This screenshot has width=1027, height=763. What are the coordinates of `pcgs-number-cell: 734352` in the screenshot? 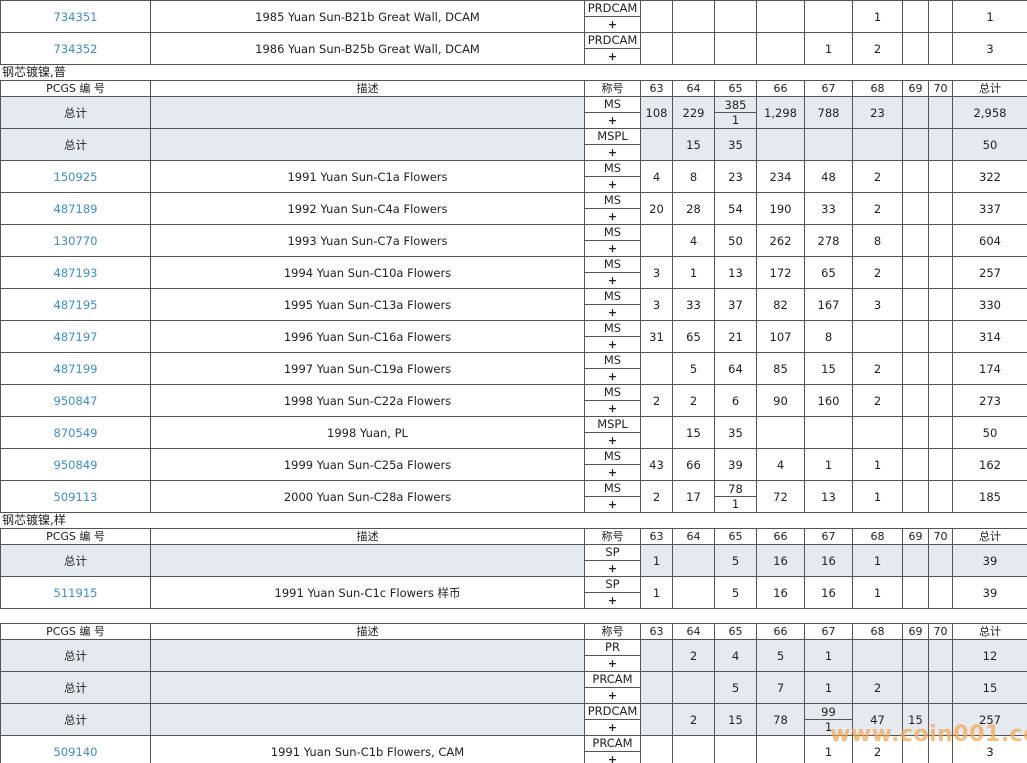 It's located at (75, 48).